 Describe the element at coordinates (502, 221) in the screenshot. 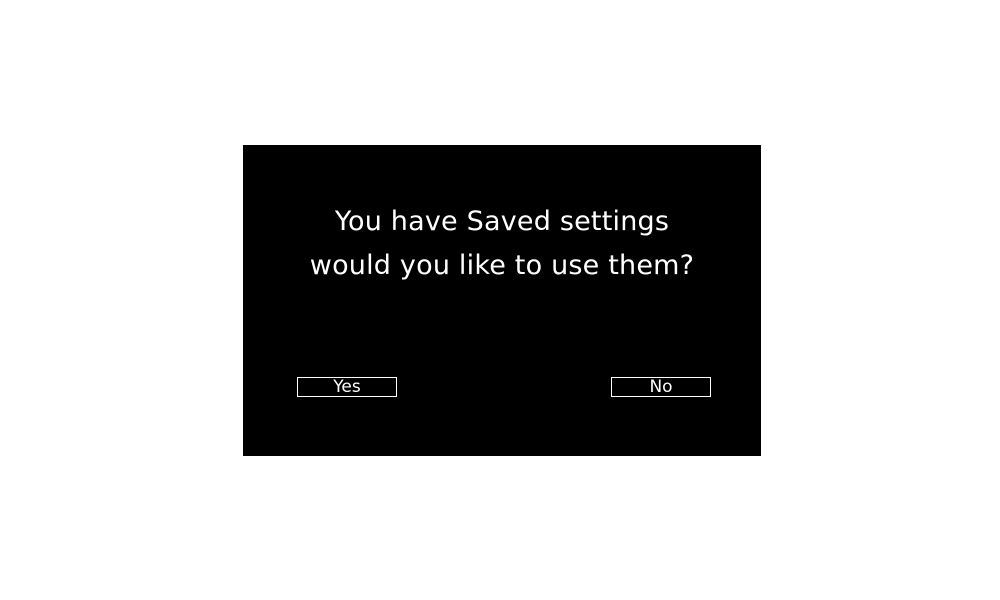

I see `dialog-message-line-1: You have Saved settings` at that location.